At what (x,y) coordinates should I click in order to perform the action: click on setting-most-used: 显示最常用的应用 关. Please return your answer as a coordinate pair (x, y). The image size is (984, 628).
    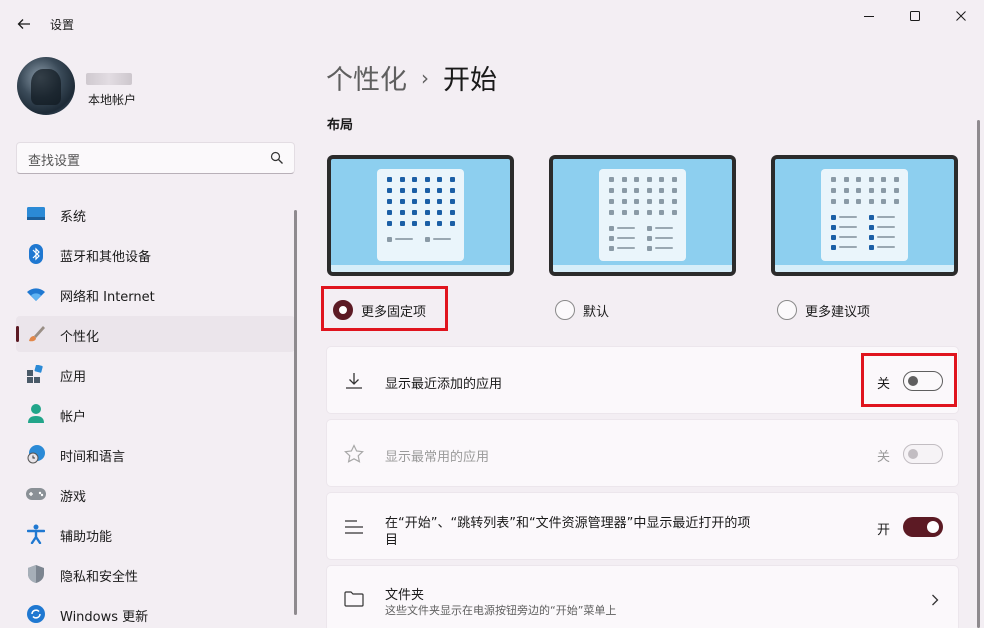
    Looking at the image, I should click on (642, 453).